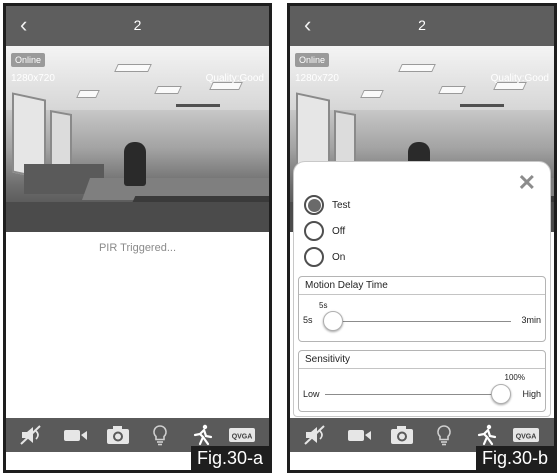  What do you see at coordinates (339, 231) in the screenshot?
I see `radio-label: Off` at bounding box center [339, 231].